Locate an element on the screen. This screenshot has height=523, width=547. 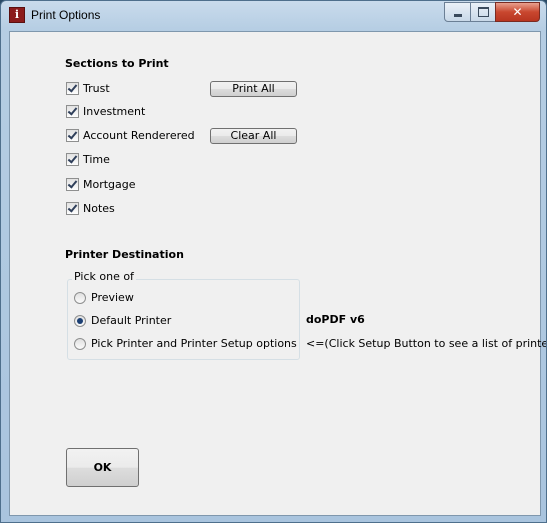
maximize-button is located at coordinates (483, 12).